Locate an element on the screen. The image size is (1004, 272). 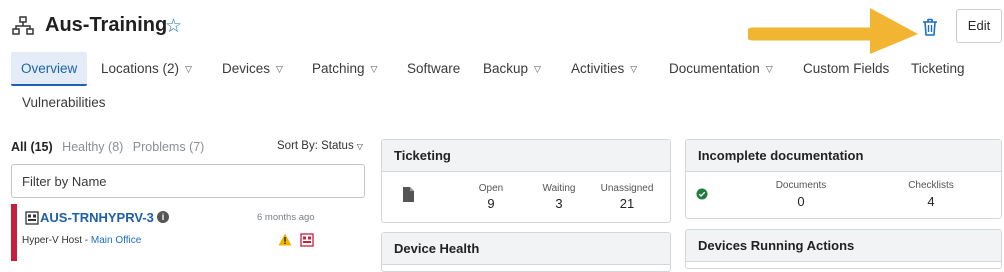
tab-custom-fields: Custom Fields is located at coordinates (846, 69).